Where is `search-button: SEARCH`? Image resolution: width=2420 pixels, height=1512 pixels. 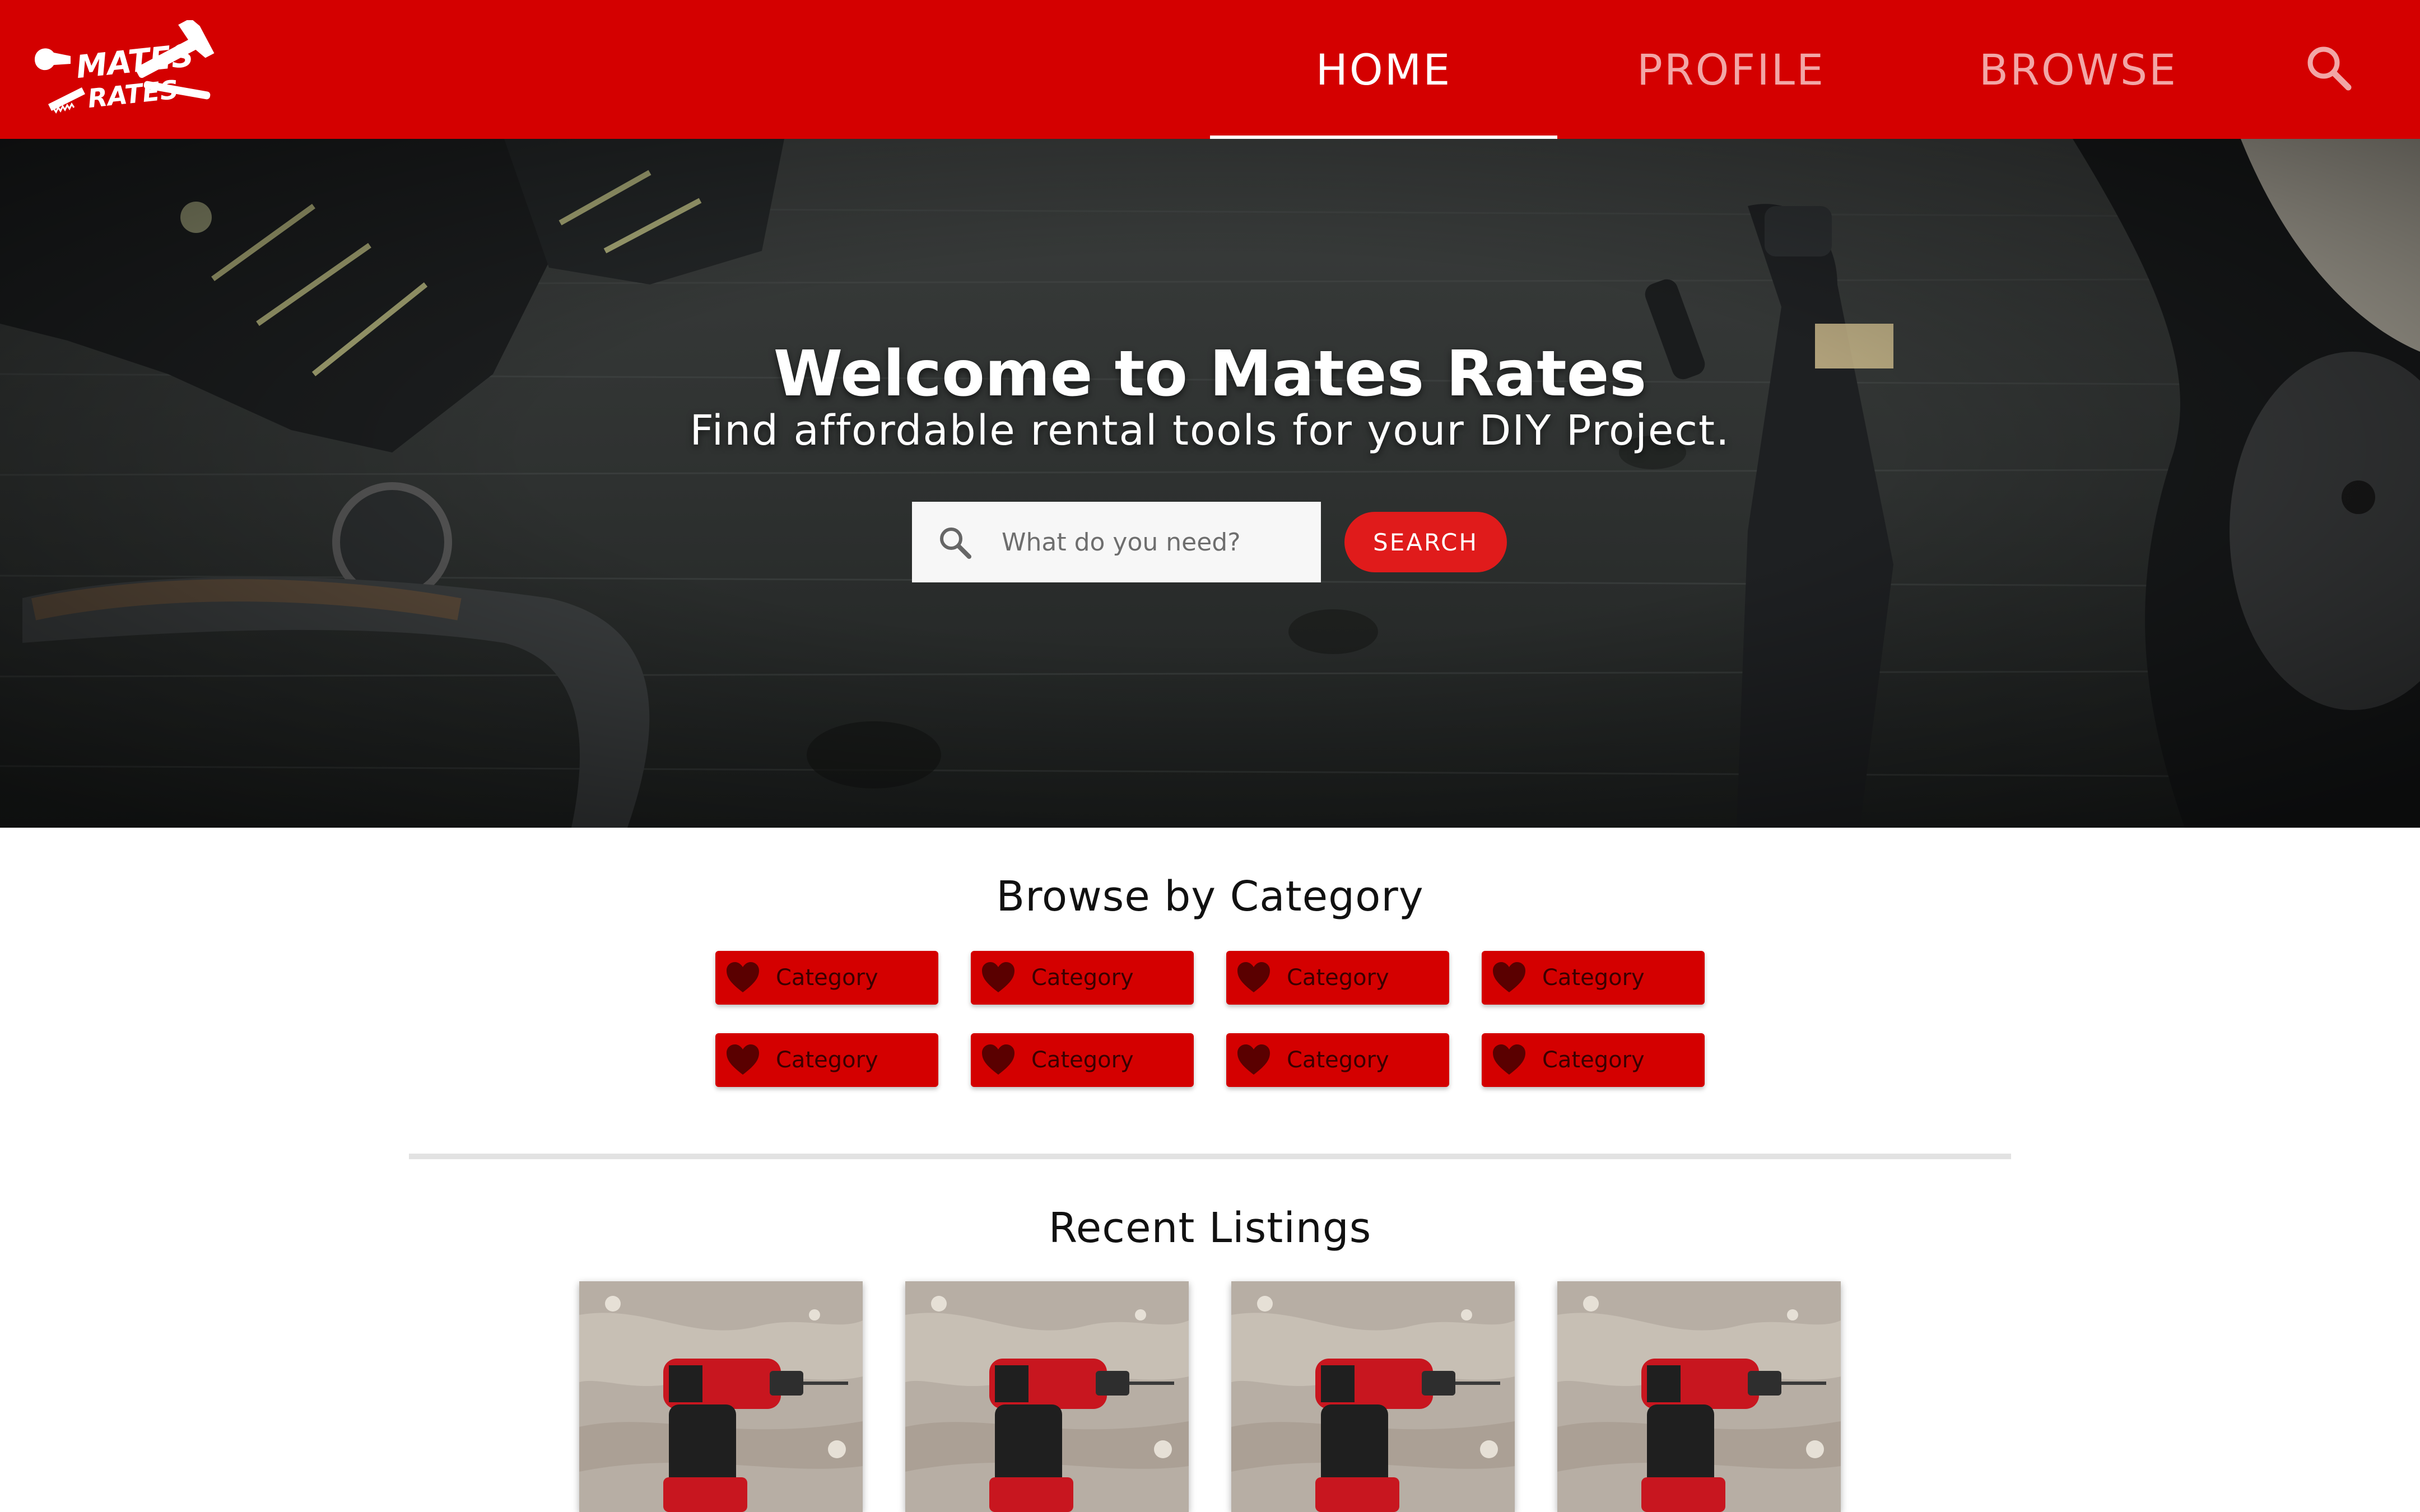
search-button: SEARCH is located at coordinates (1426, 542).